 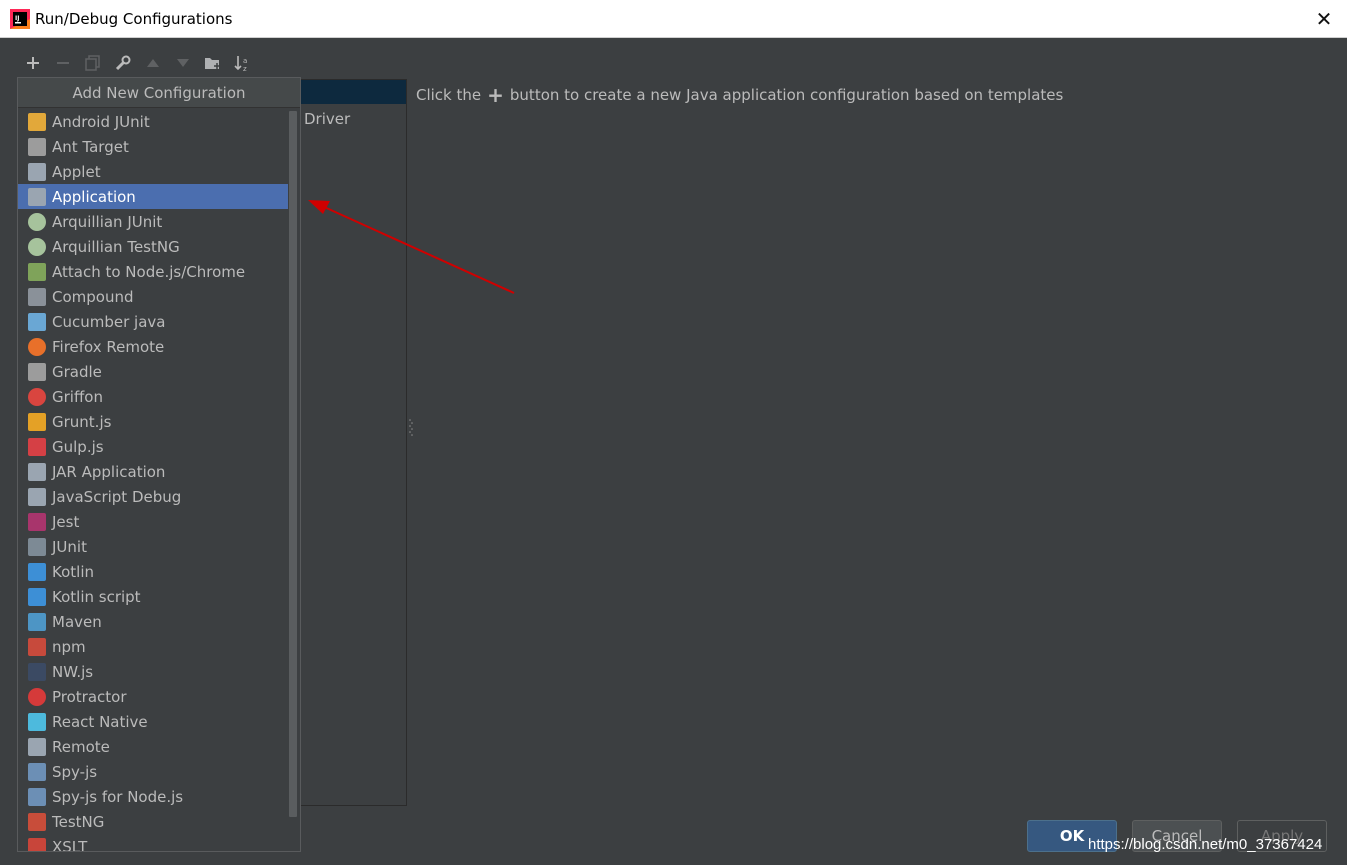 What do you see at coordinates (37, 371) in the screenshot?
I see `gradle-icon` at bounding box center [37, 371].